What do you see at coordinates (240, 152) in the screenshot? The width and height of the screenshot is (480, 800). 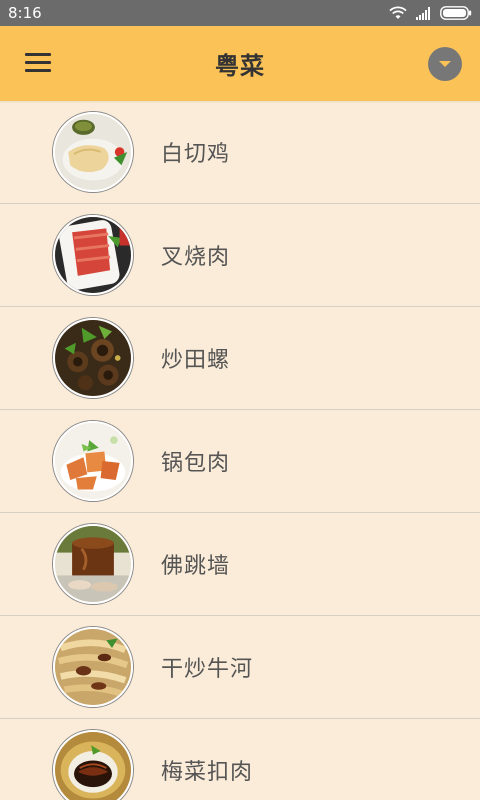 I see `list-item: 白切鸡` at bounding box center [240, 152].